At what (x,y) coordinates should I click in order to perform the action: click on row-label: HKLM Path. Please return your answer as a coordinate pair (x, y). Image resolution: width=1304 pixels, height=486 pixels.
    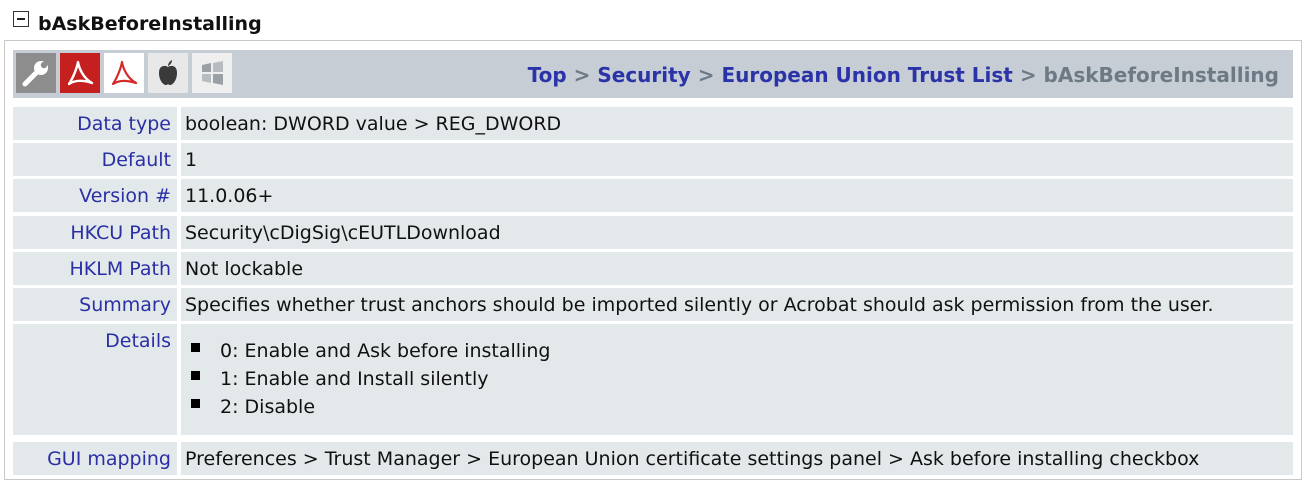
    Looking at the image, I should click on (95, 268).